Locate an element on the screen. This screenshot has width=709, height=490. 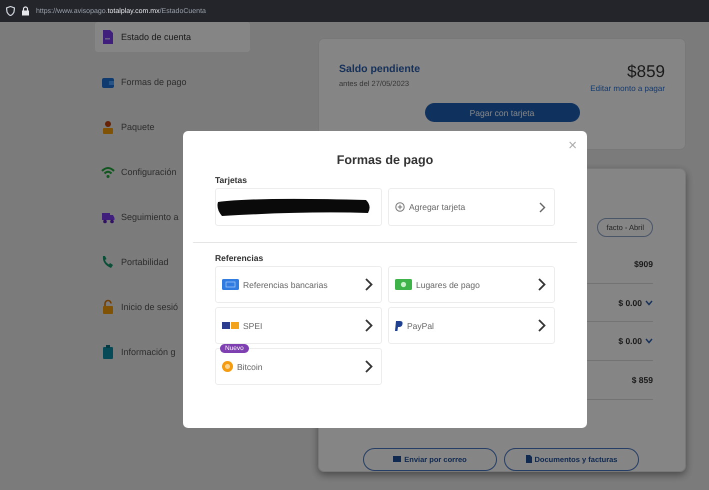
sidebar-item: Seguimiento a is located at coordinates (172, 216).